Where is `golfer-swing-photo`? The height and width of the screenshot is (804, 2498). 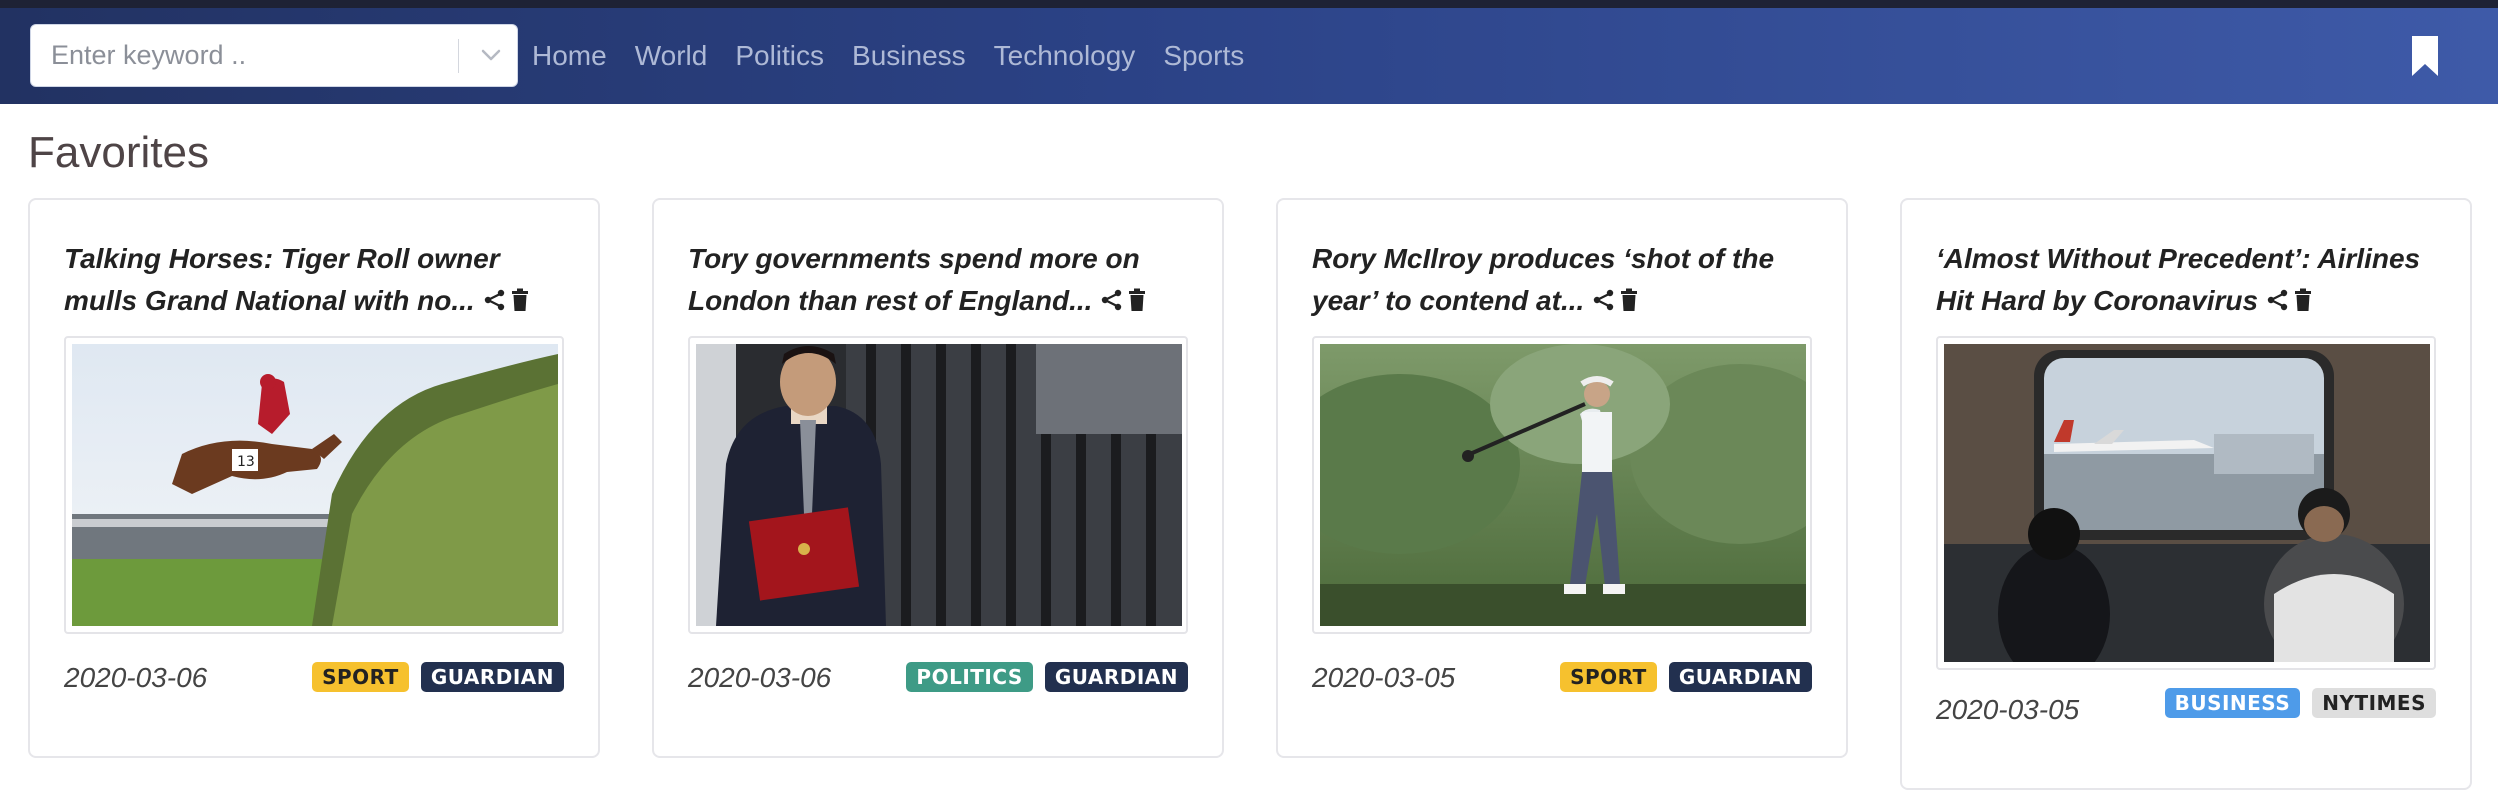
golfer-swing-photo is located at coordinates (1563, 485).